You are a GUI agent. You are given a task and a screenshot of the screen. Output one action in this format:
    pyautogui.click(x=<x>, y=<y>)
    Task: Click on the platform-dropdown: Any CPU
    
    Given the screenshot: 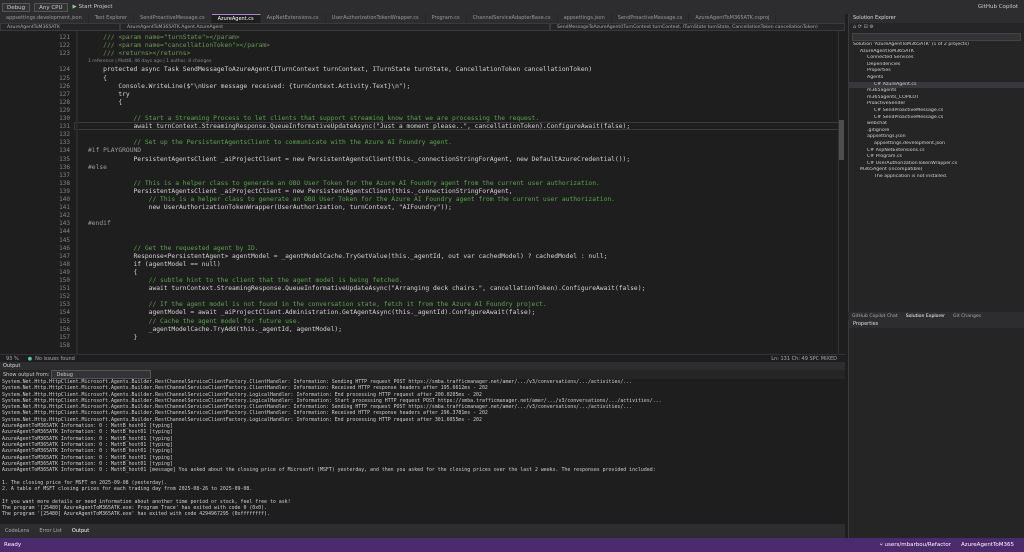 What is the action you would take?
    pyautogui.click(x=51, y=7)
    